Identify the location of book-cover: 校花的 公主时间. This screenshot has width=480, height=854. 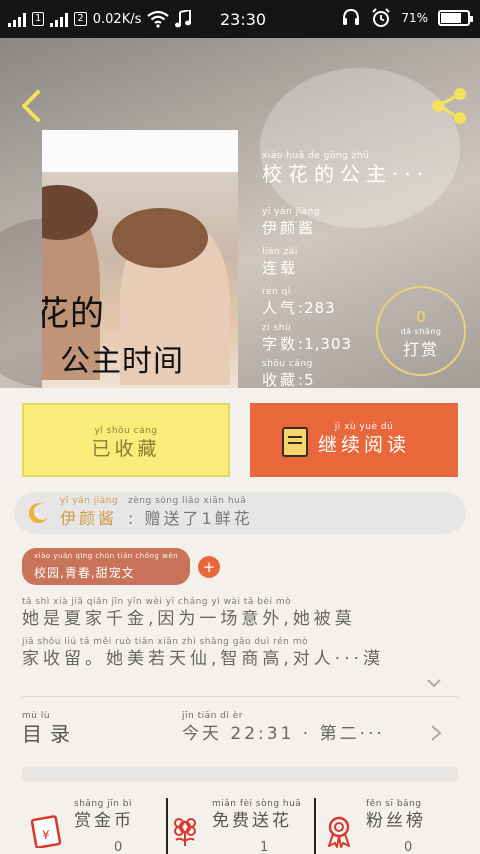
(140, 259).